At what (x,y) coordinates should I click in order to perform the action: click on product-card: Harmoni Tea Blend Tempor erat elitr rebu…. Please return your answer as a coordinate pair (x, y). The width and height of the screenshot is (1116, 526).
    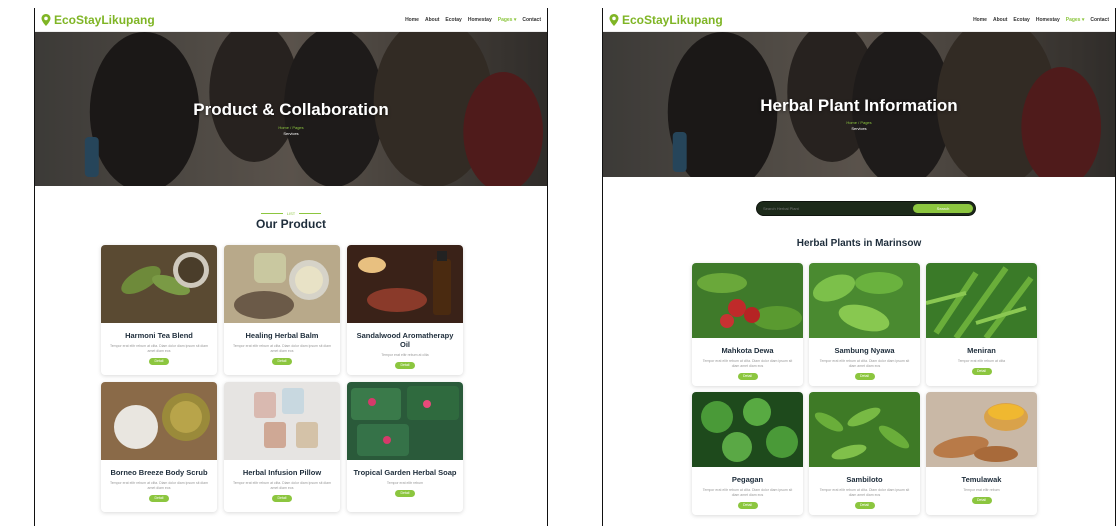
    Looking at the image, I should click on (159, 310).